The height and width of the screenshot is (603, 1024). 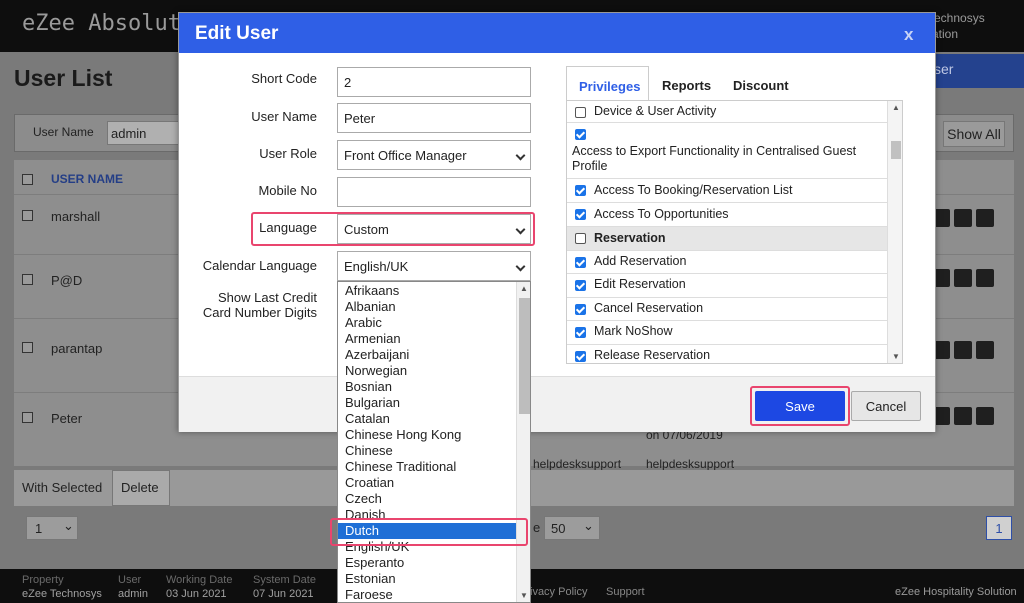 I want to click on mobile-label: Mobile No, so click(x=287, y=190).